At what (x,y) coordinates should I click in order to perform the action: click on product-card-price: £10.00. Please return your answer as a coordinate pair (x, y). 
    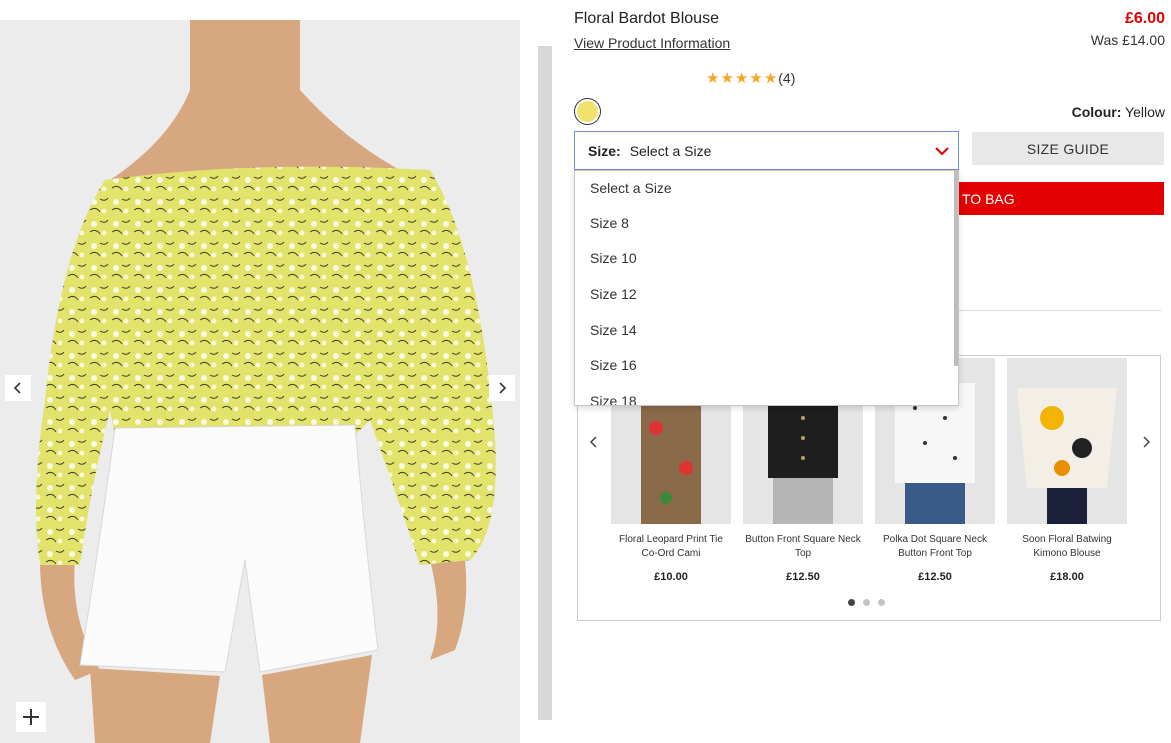
    Looking at the image, I should click on (671, 577).